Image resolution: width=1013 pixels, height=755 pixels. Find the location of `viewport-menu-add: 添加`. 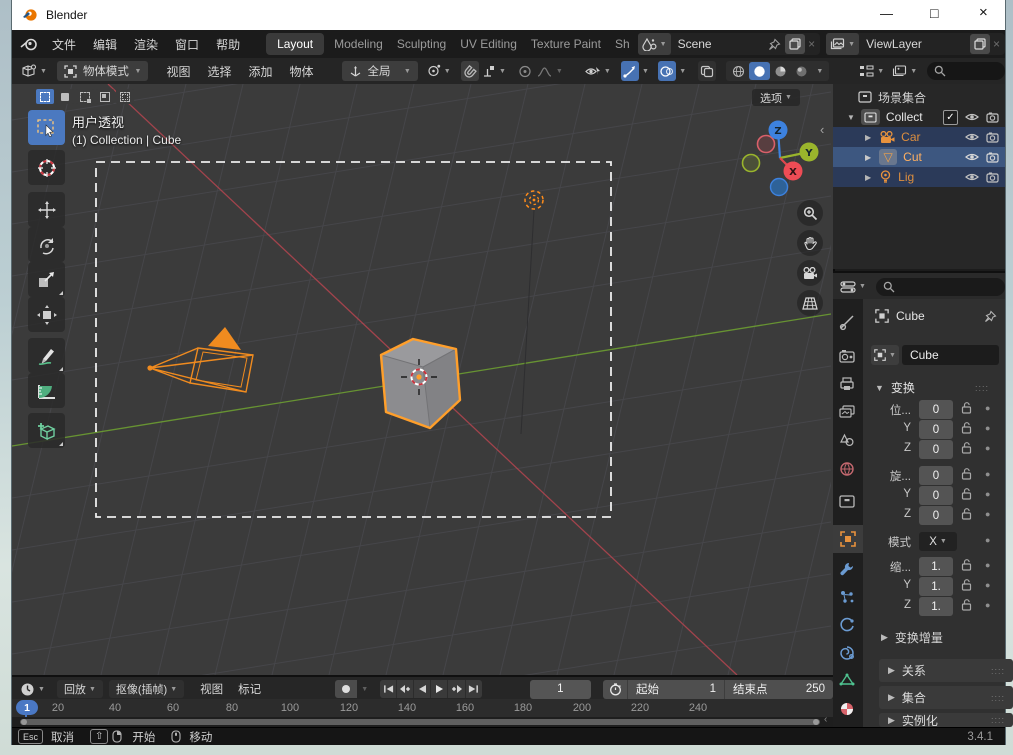

viewport-menu-add: 添加 is located at coordinates (260, 71).